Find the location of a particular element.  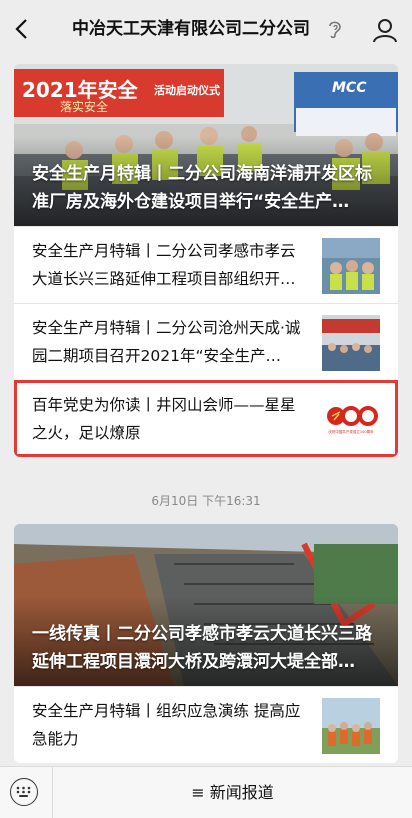

keyboard-toggle-button is located at coordinates (24, 792).